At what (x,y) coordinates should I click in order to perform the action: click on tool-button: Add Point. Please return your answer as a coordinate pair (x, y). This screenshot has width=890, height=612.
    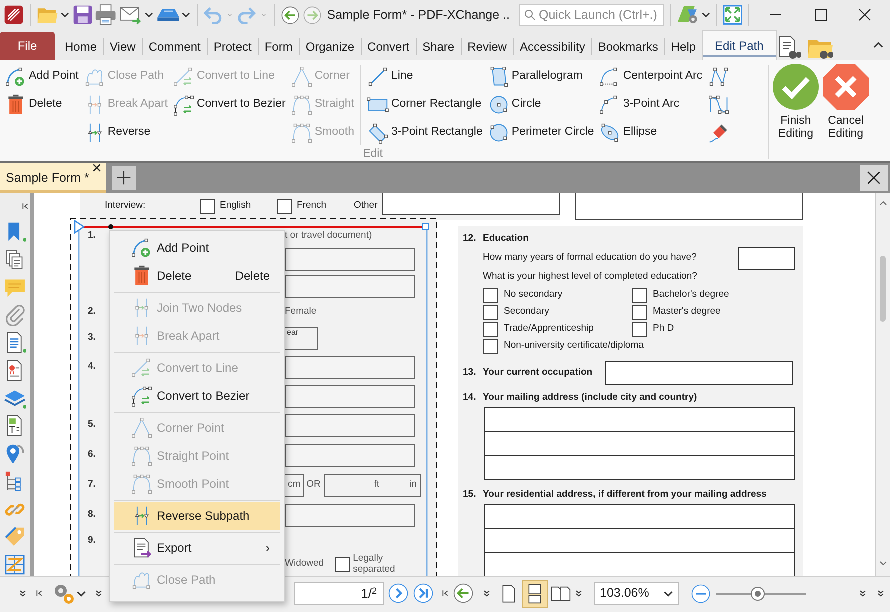
    Looking at the image, I should click on (42, 77).